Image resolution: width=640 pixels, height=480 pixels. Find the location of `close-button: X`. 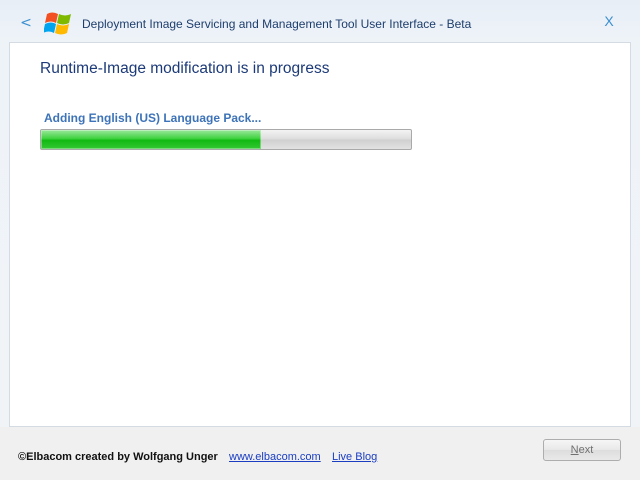

close-button: X is located at coordinates (609, 21).